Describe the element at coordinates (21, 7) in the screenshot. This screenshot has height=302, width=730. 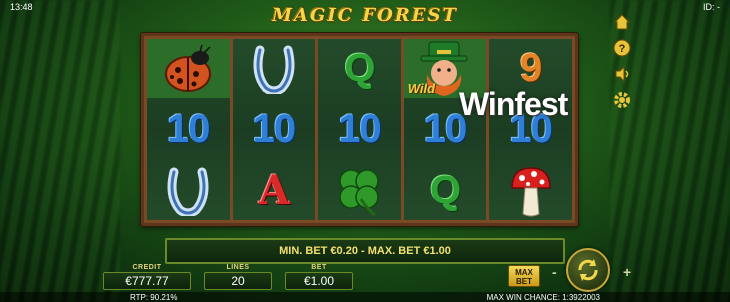
I see `clock: 13:48` at that location.